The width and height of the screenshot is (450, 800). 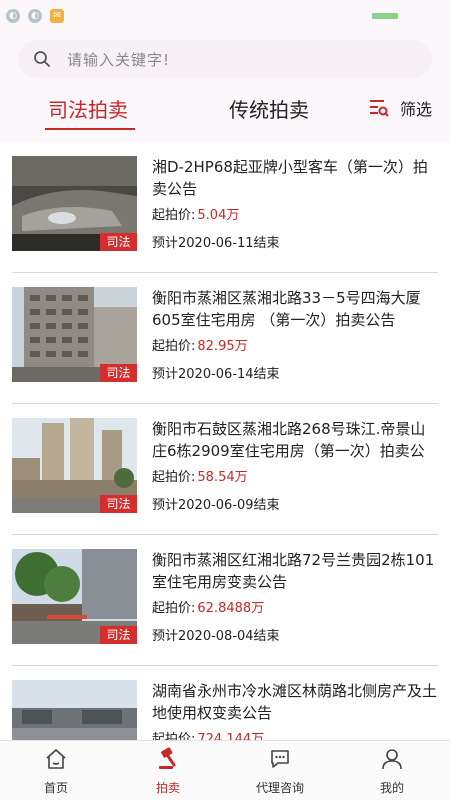 What do you see at coordinates (225, 16) in the screenshot?
I see `status-bar: ◐ ◐ ✉` at bounding box center [225, 16].